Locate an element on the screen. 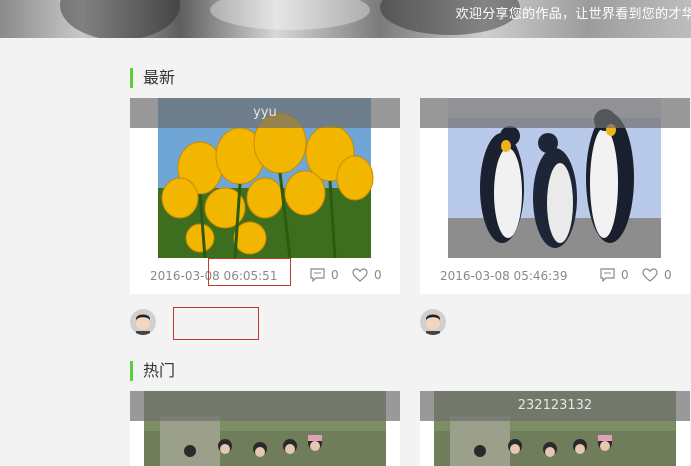  section-title-hot: 热门 is located at coordinates (152, 371).